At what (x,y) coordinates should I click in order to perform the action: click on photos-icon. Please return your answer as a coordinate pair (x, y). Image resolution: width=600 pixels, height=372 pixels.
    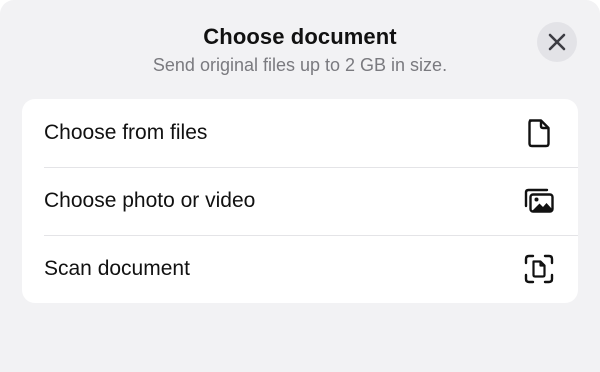
    Looking at the image, I should click on (539, 201).